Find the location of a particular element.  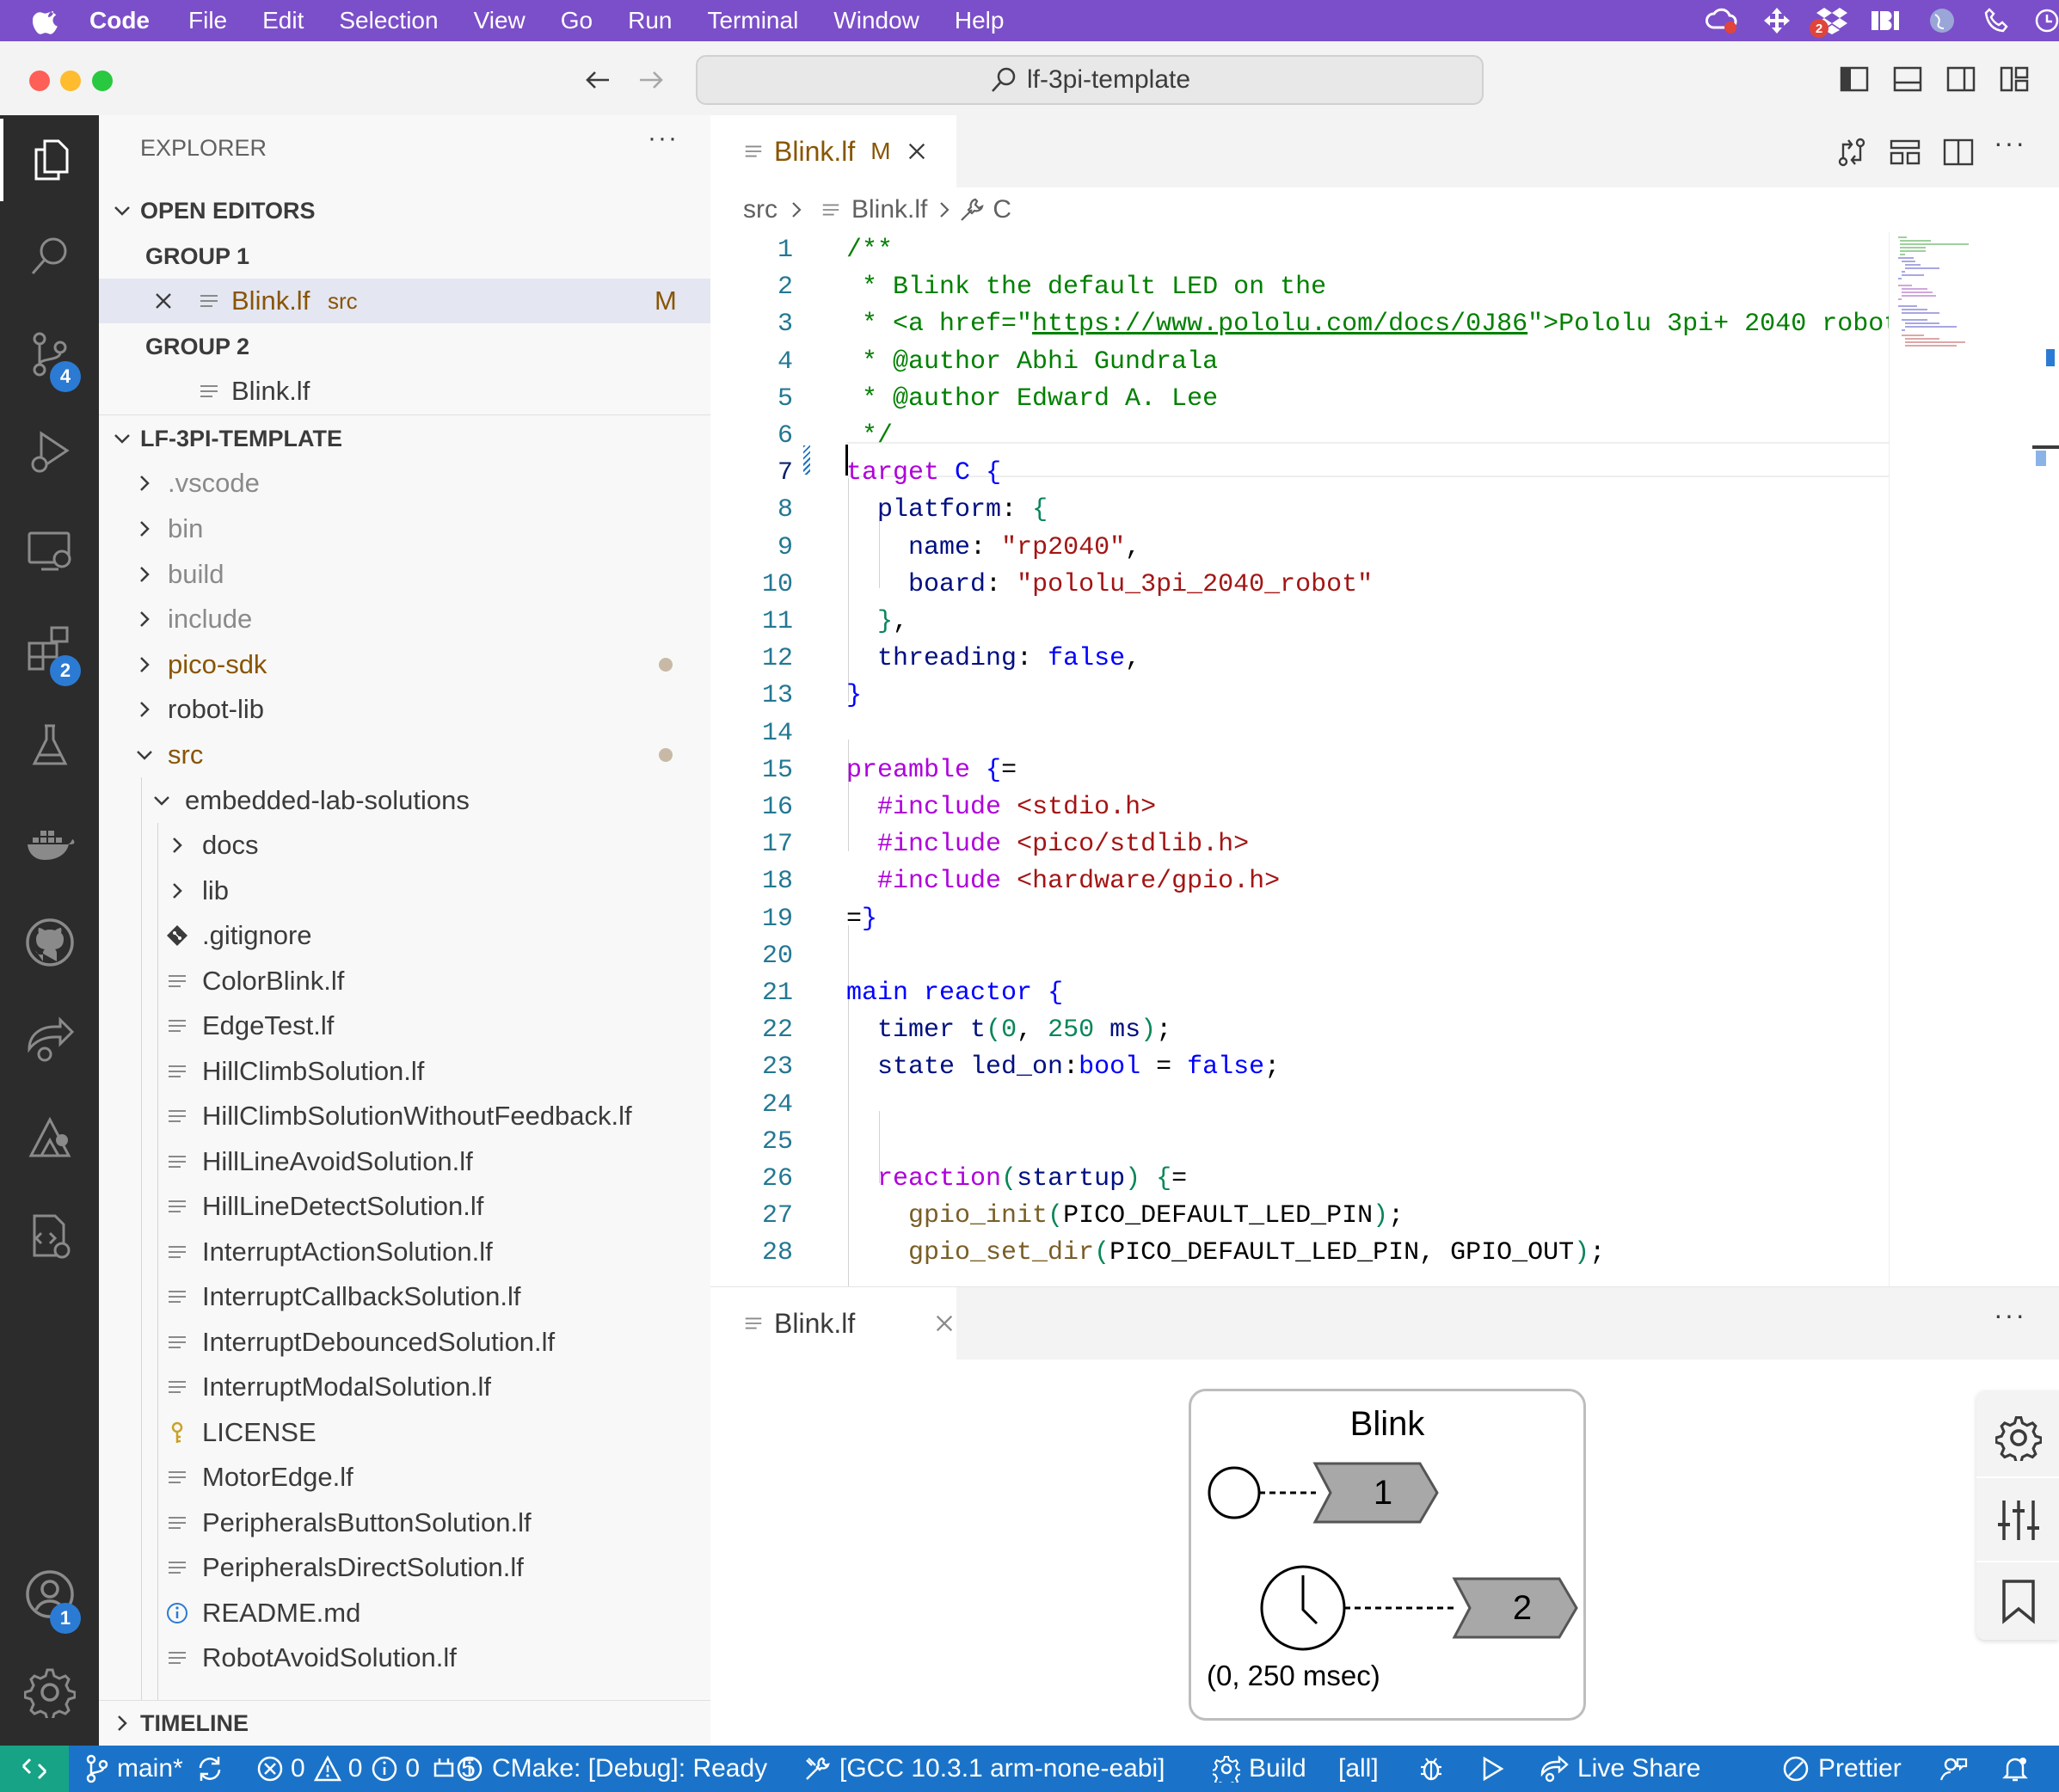

tree-folder-build: build is located at coordinates (404, 574).